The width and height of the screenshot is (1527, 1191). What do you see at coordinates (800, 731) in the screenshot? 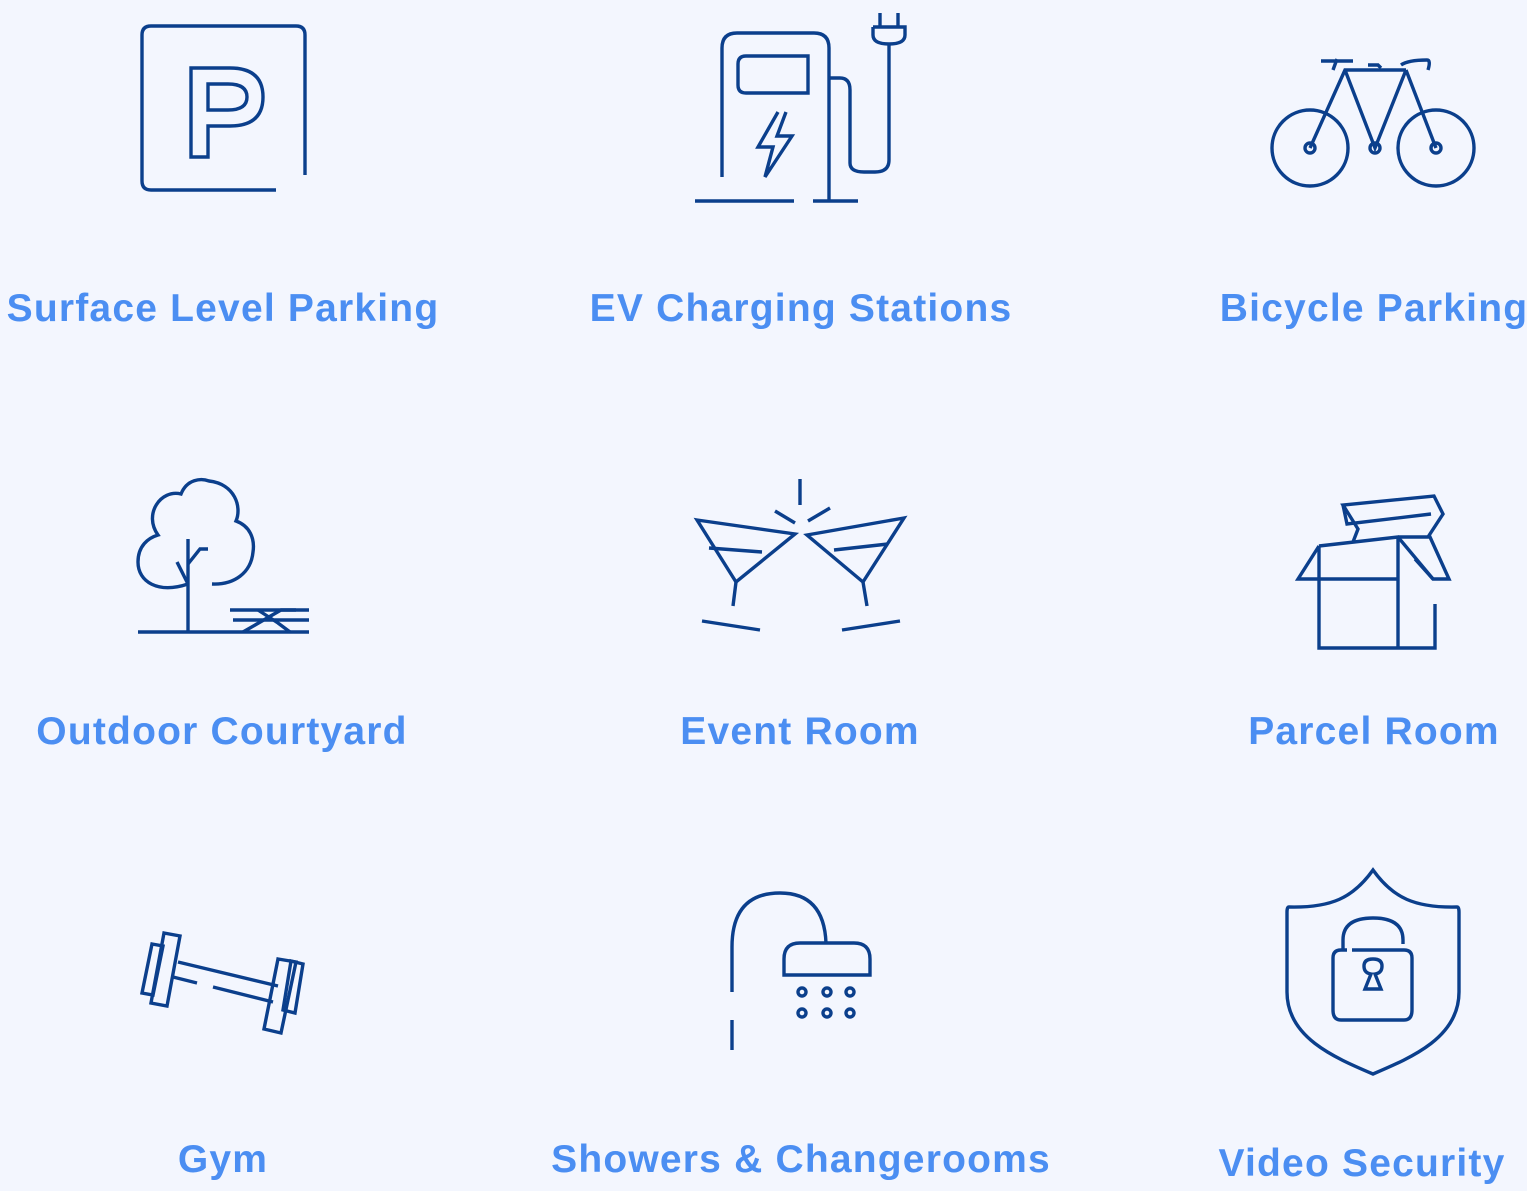
I see `amenity-label-event-room: Event Room` at bounding box center [800, 731].